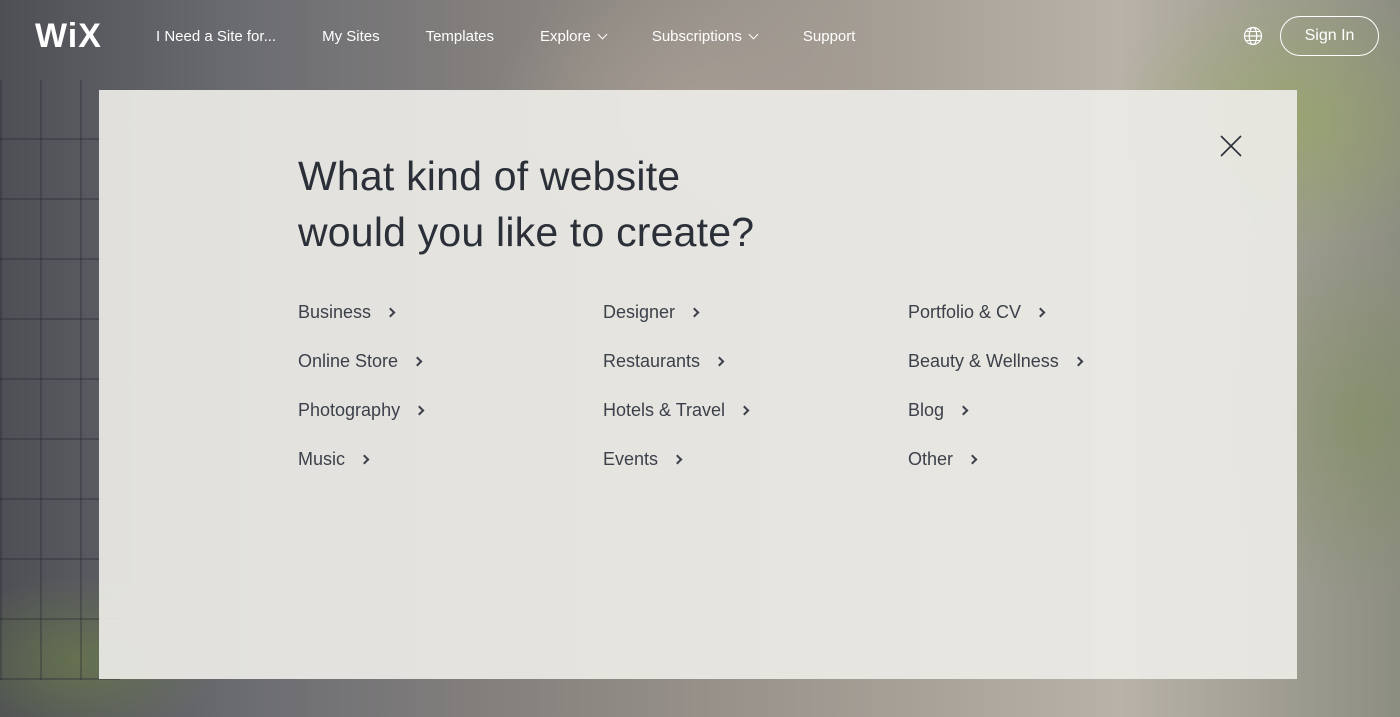  What do you see at coordinates (664, 409) in the screenshot?
I see `option-label: Hotels & Travel` at bounding box center [664, 409].